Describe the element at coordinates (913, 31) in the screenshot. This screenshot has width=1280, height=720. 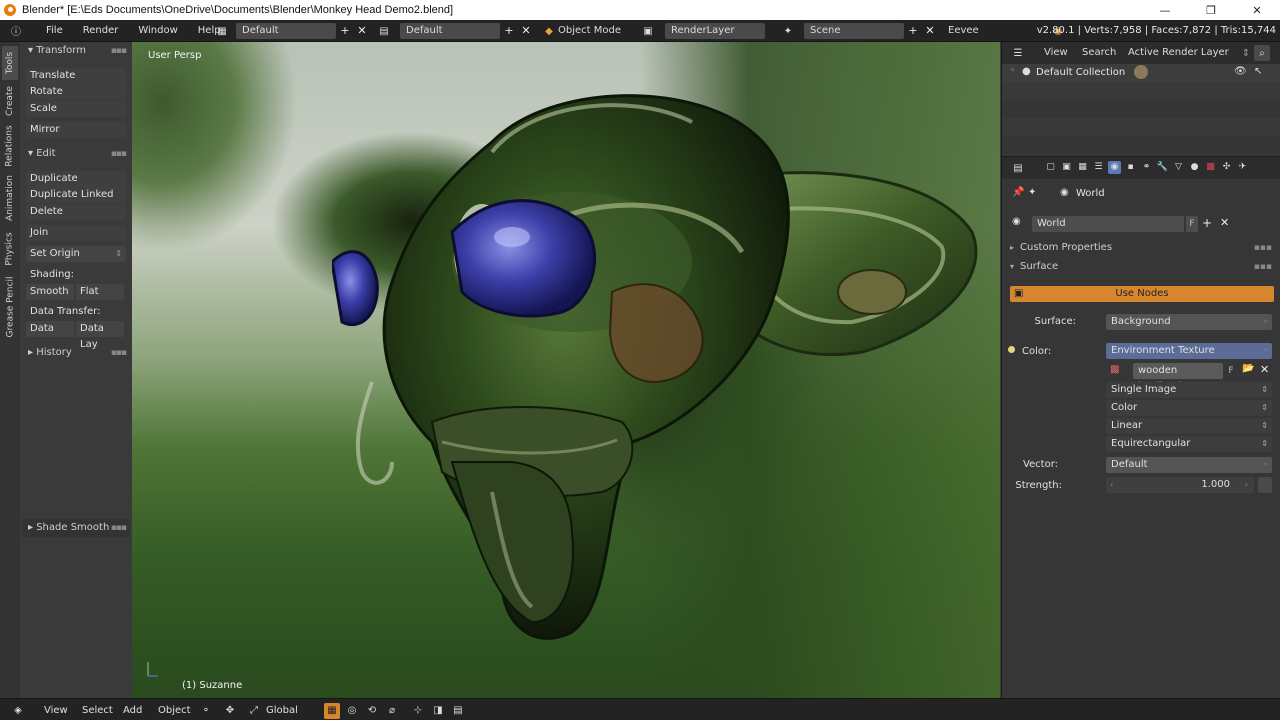
I see `add-scene-icon: +` at that location.